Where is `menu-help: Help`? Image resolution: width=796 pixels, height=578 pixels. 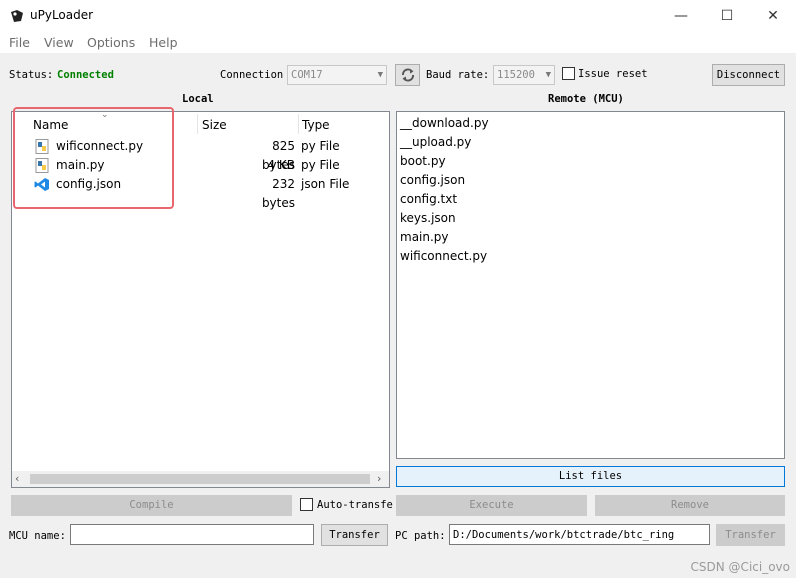
menu-help: Help is located at coordinates (163, 42).